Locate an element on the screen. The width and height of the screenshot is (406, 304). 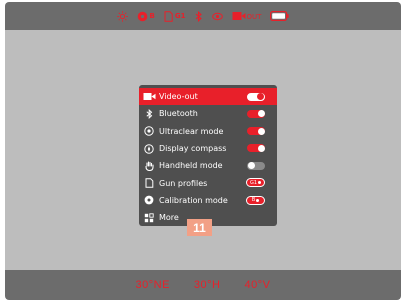
calibration-value: B is located at coordinates (253, 200).